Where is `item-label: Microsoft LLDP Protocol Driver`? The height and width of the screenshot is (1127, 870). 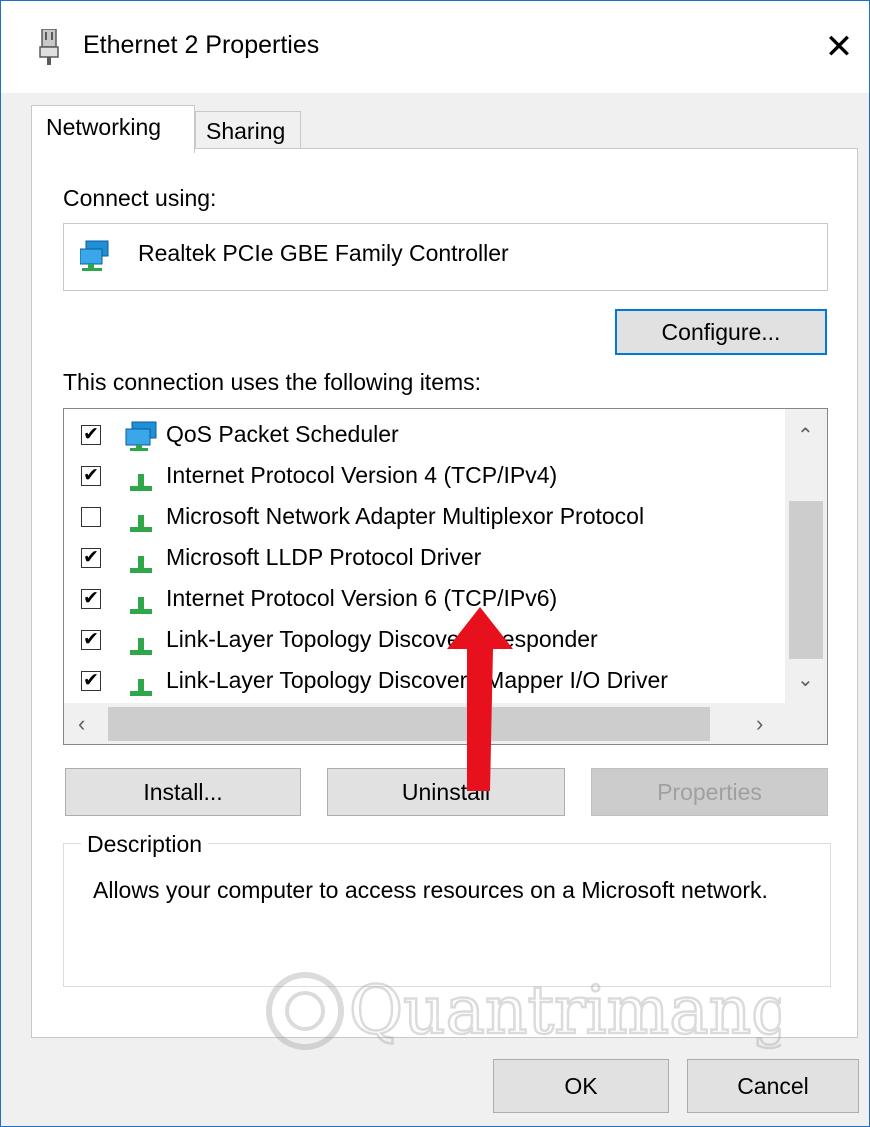 item-label: Microsoft LLDP Protocol Driver is located at coordinates (324, 557).